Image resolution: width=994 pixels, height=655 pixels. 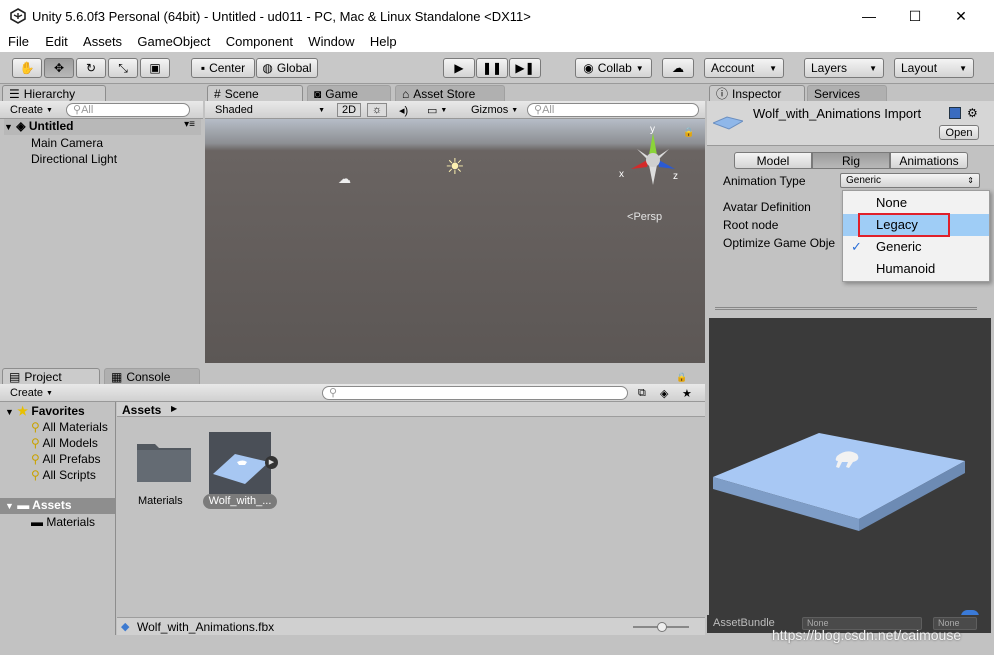 I want to click on layers-dropdown: Layers ▼, so click(x=844, y=68).